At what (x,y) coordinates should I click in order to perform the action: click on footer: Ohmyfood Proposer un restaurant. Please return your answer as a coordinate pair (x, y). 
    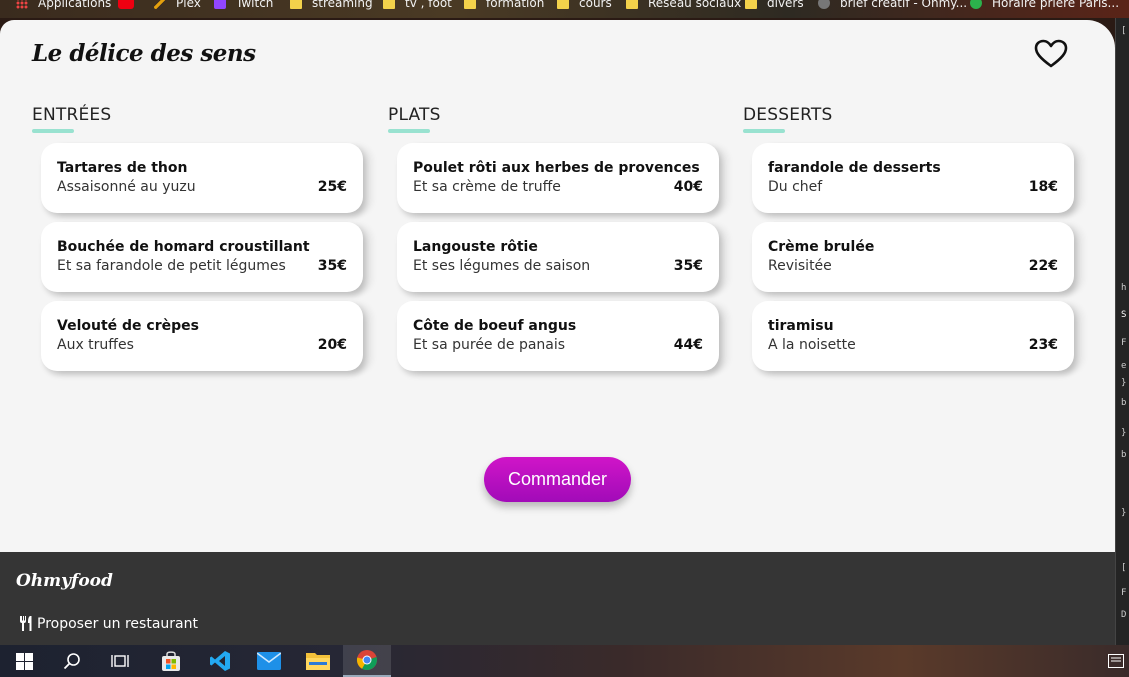
    Looking at the image, I should click on (557, 598).